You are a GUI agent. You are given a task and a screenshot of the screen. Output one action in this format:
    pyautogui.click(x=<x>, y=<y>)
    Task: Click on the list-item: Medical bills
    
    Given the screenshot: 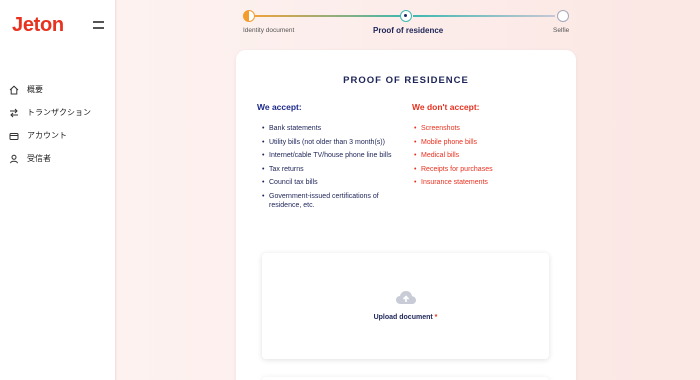 What is the action you would take?
    pyautogui.click(x=479, y=155)
    